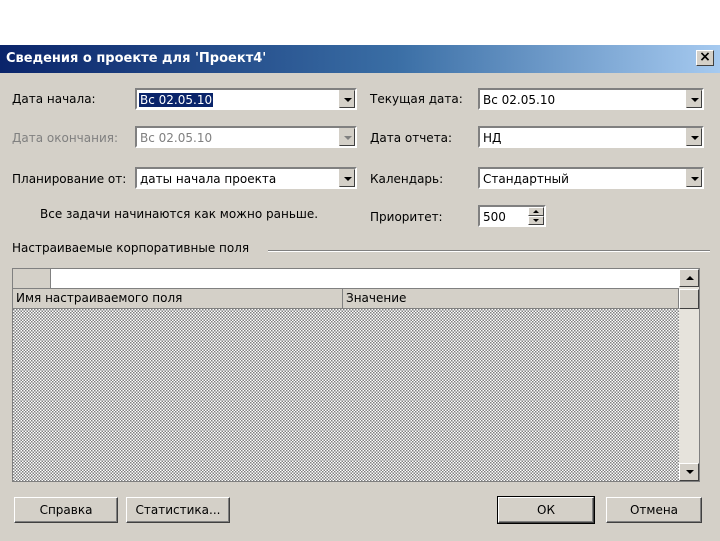  Describe the element at coordinates (489, 251) in the screenshot. I see `group-divider` at that location.